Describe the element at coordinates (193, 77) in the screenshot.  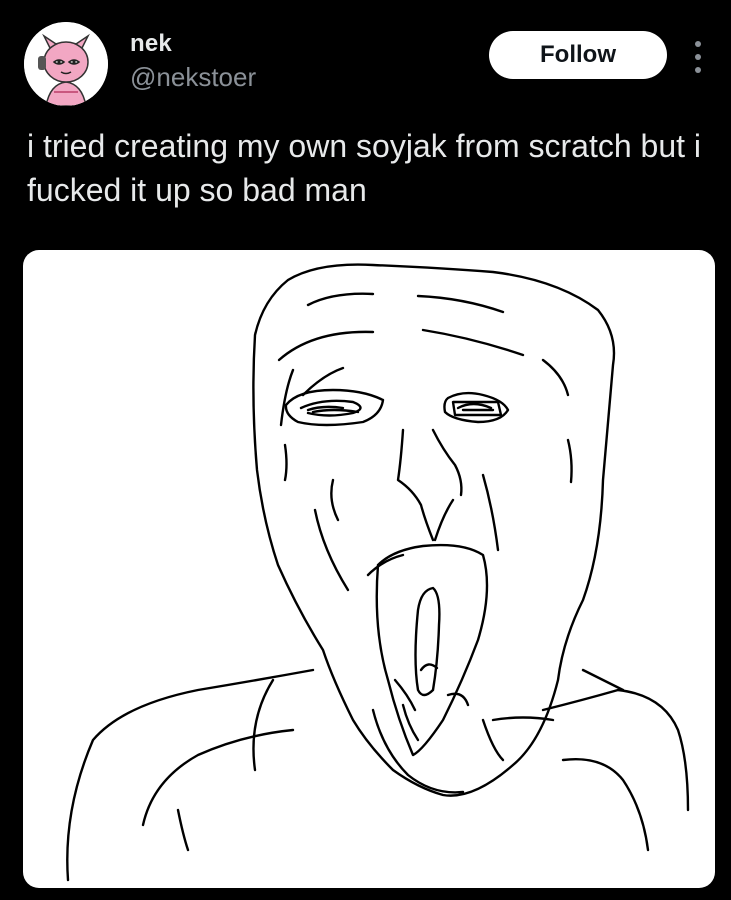
I see `author-handle: @nekstoer` at that location.